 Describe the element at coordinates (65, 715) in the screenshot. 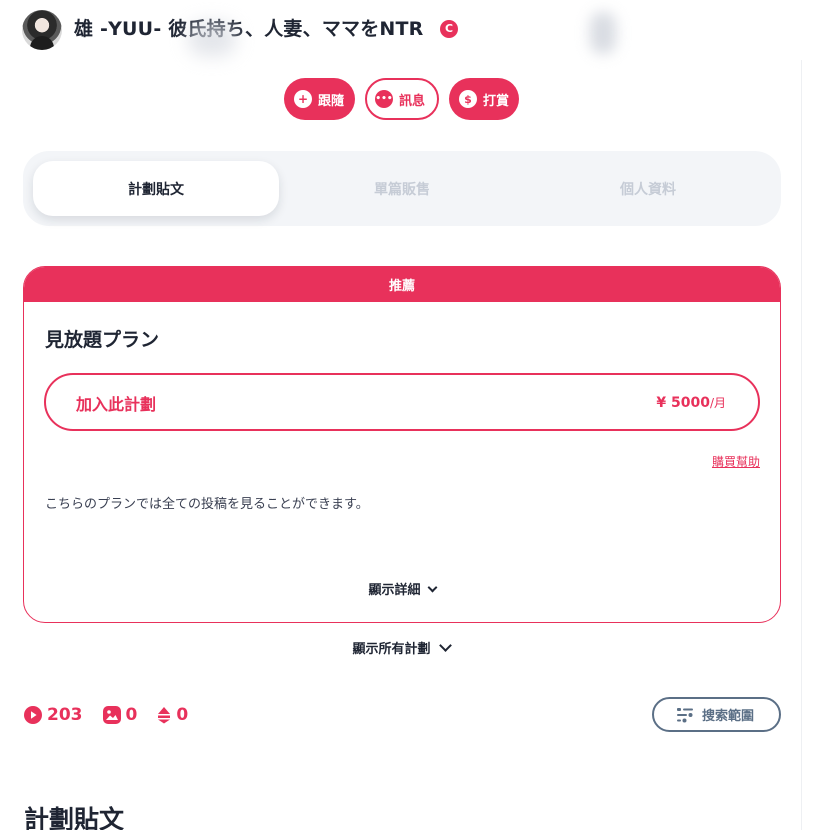

I see `video-count-value: 203` at that location.